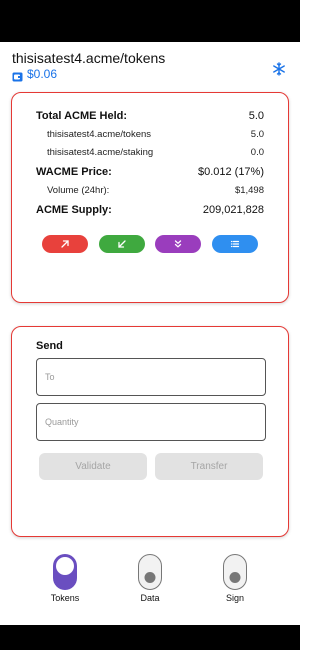 Image resolution: width=320 pixels, height=650 pixels. I want to click on transfer-button: Transfer, so click(209, 466).